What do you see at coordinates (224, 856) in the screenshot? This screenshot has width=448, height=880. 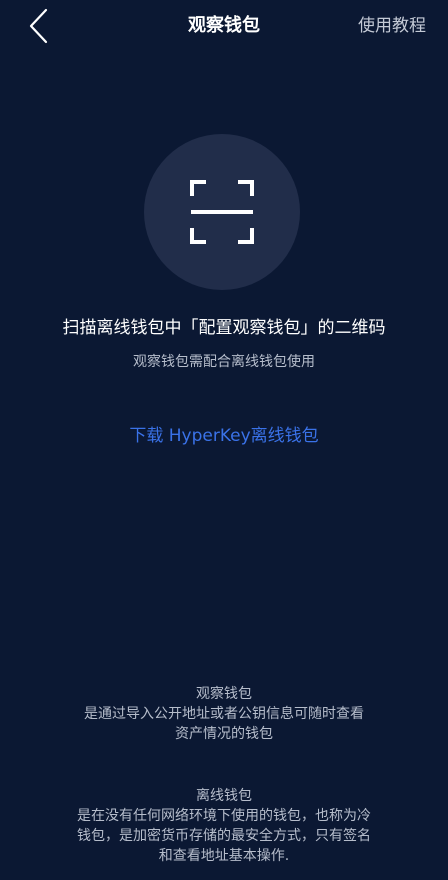 I see `cold-wallet-text-line: 和查看地址基本操作.` at bounding box center [224, 856].